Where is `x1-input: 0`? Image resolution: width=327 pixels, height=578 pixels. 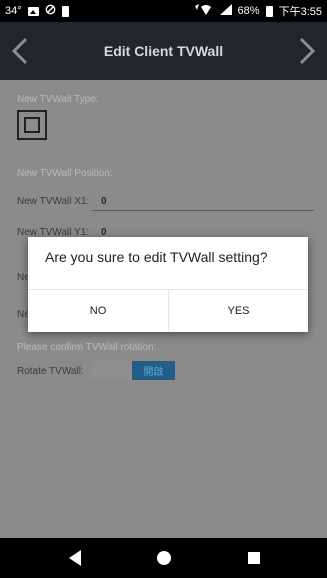
x1-input: 0 is located at coordinates (104, 201).